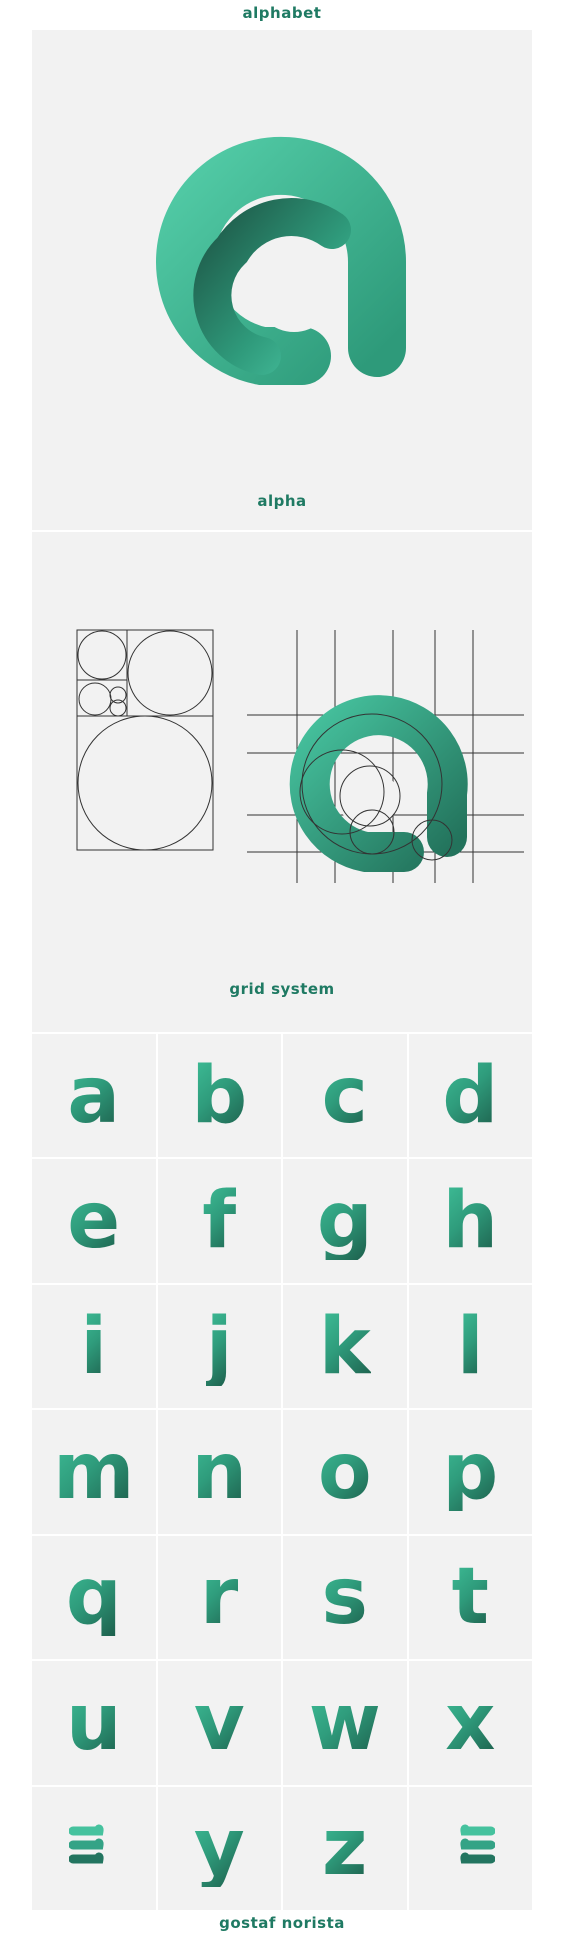 This screenshot has height=1938, width=564. I want to click on footer-credit: gostaf norista, so click(282, 1923).